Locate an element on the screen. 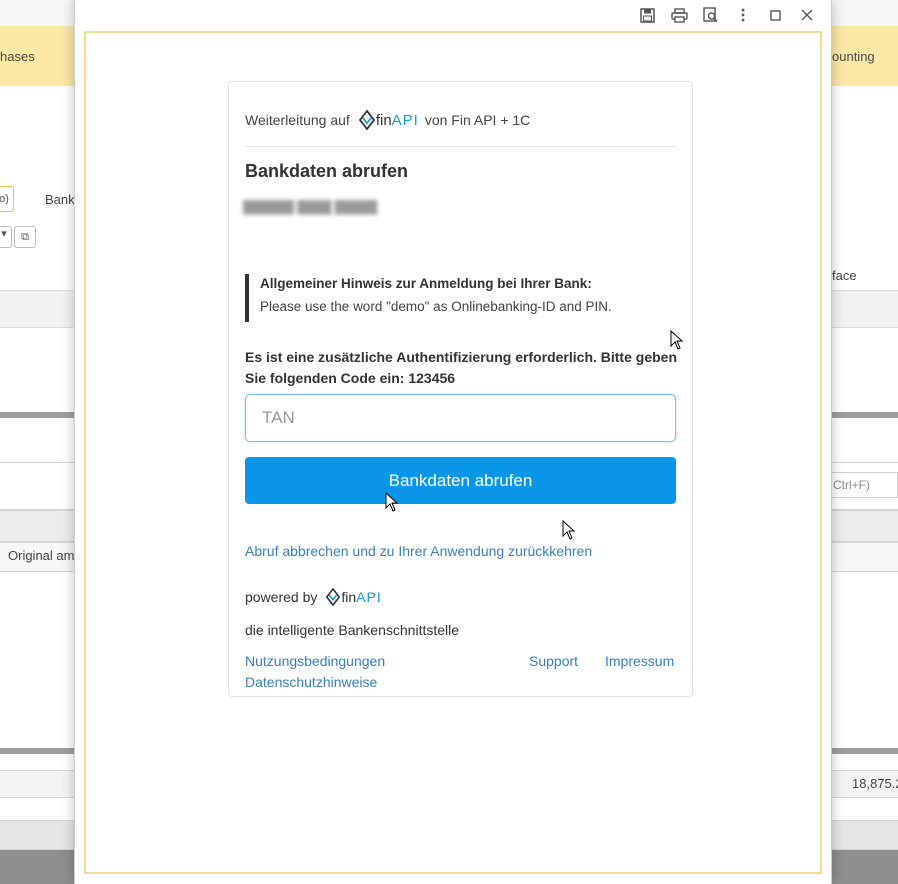 Image resolution: width=898 pixels, height=884 pixels. header-divider is located at coordinates (460, 146).